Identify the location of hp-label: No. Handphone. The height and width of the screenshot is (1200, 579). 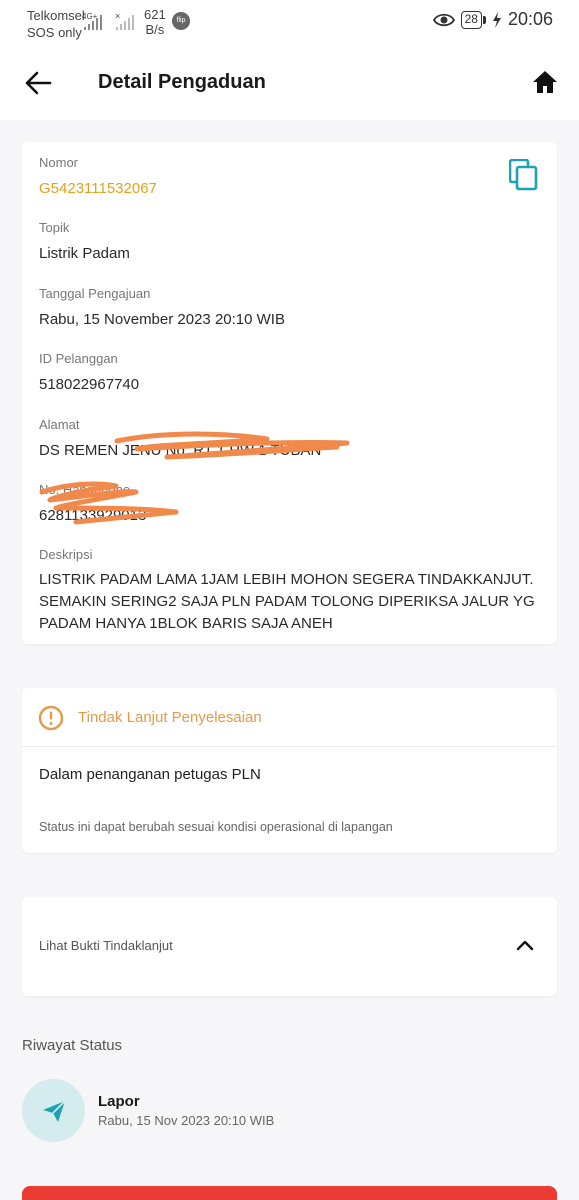
(85, 489).